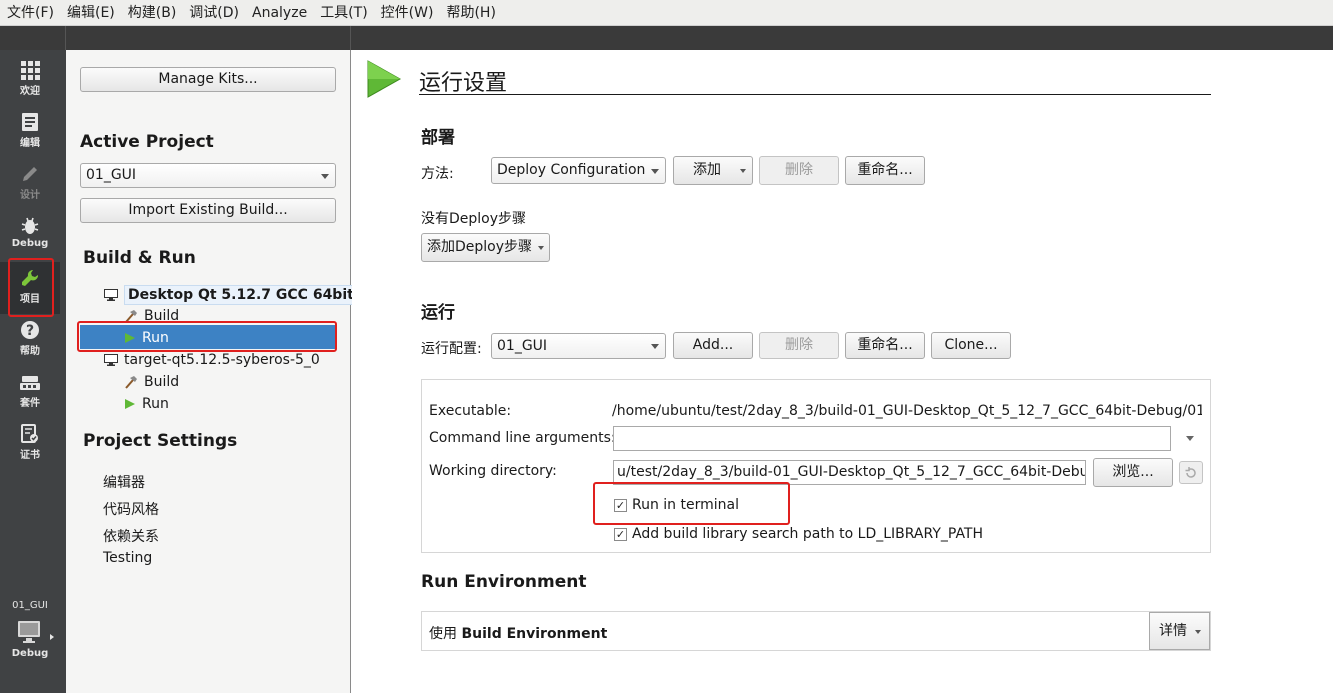  What do you see at coordinates (30, 392) in the screenshot?
I see `mode-kits: 套件` at bounding box center [30, 392].